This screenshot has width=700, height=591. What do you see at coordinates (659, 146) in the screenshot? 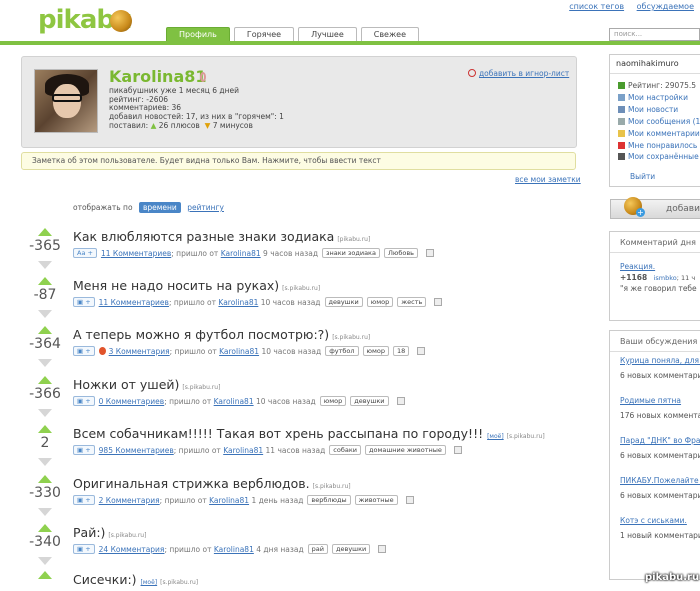
I see `user-menu-item: Мне понравилось` at bounding box center [659, 146].